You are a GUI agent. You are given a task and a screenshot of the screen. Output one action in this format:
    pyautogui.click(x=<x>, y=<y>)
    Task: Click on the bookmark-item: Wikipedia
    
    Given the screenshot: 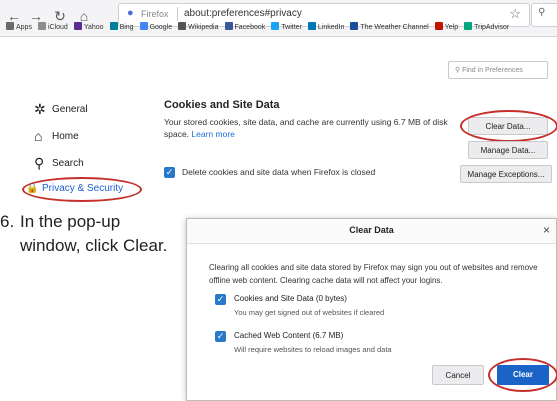 What is the action you would take?
    pyautogui.click(x=198, y=26)
    